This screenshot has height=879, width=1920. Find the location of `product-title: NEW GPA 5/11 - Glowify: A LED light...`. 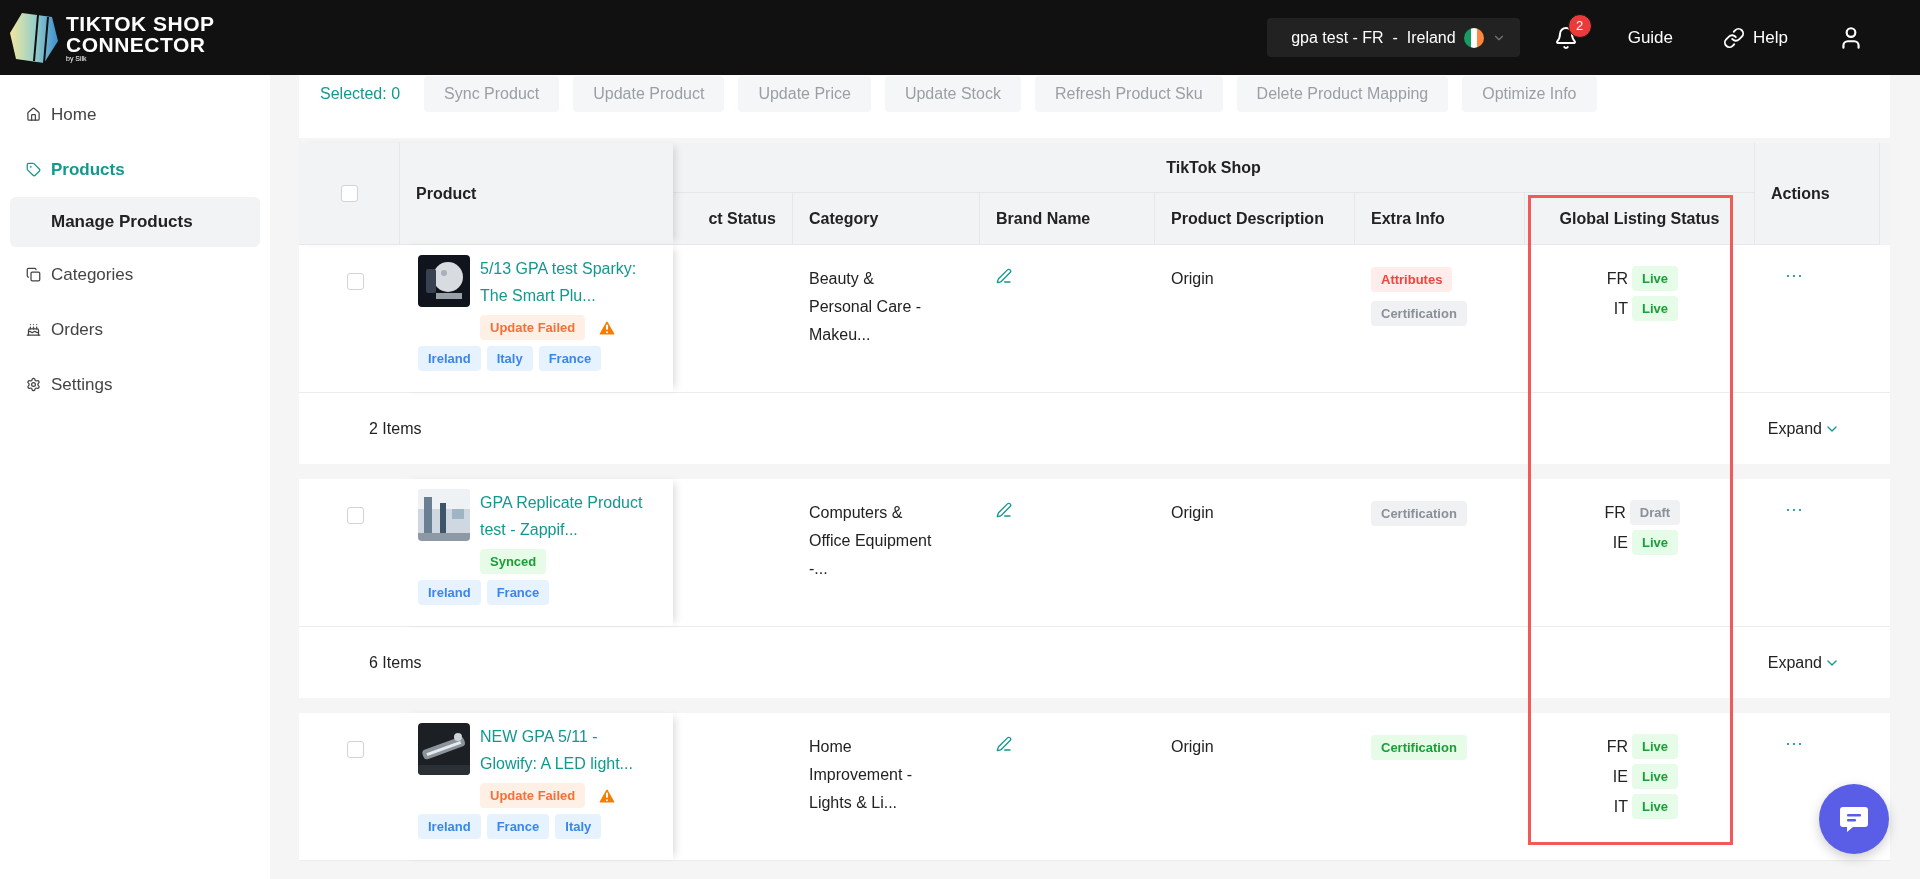

product-title: NEW GPA 5/11 - Glowify: A LED light... is located at coordinates (569, 750).